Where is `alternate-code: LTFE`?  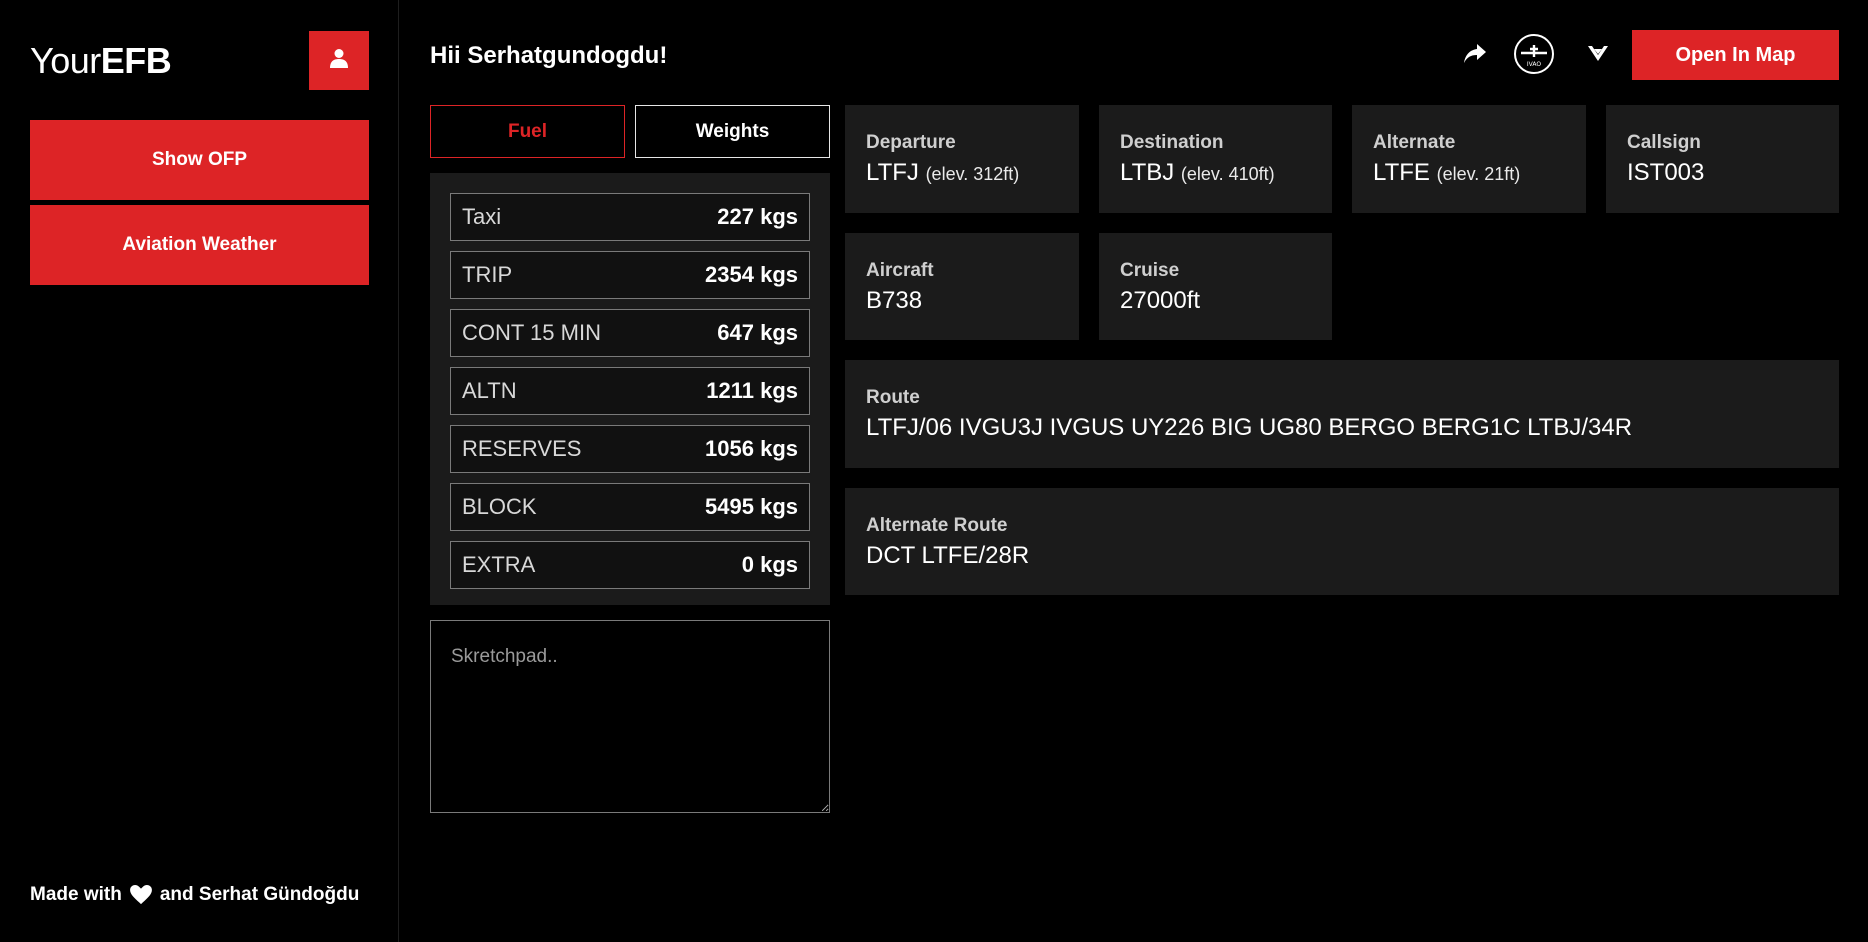
alternate-code: LTFE is located at coordinates (1401, 172).